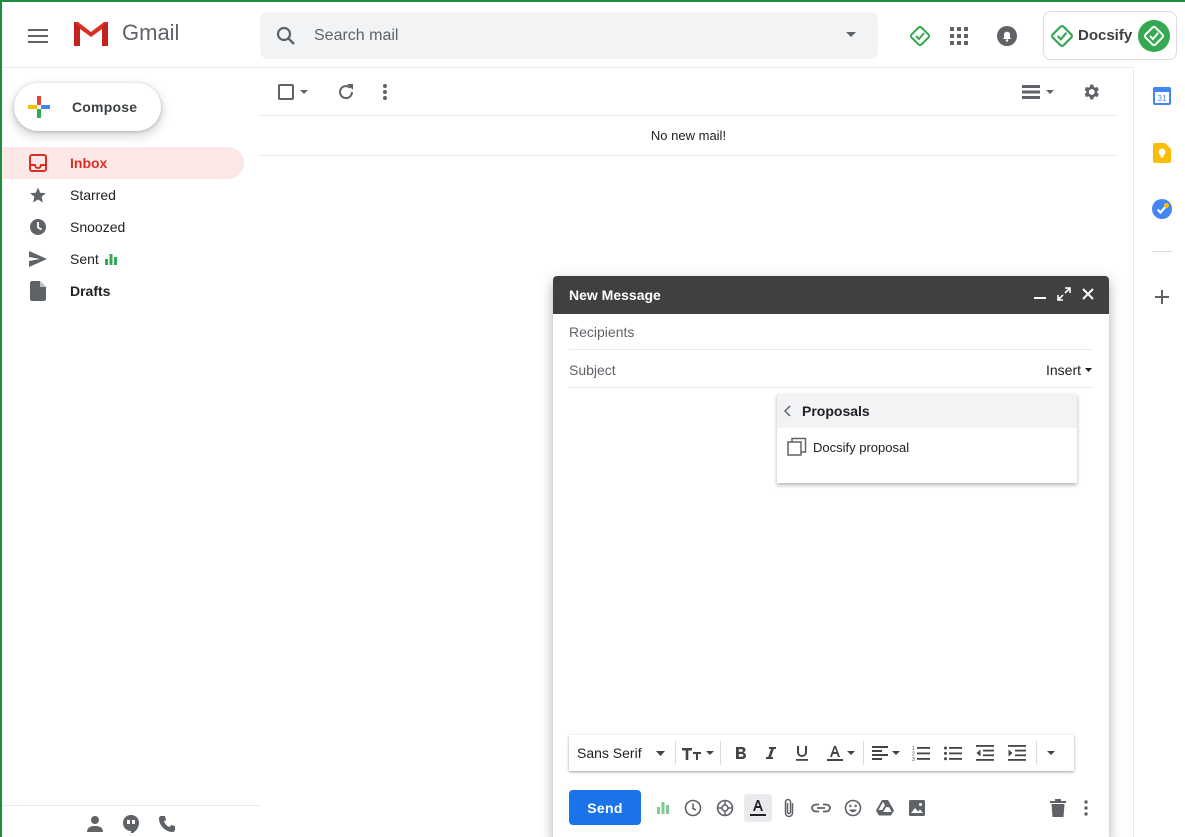  I want to click on refresh-button, so click(346, 92).